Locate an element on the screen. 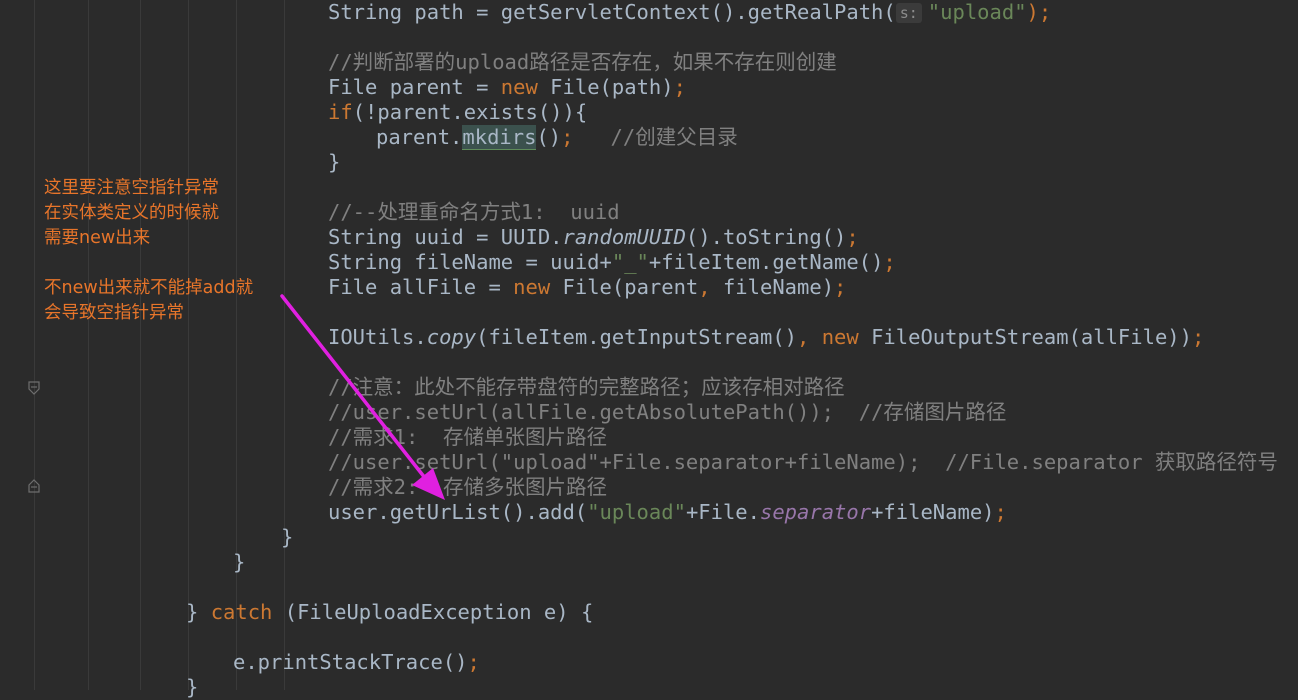  annotation-arrow is located at coordinates (362, 397).